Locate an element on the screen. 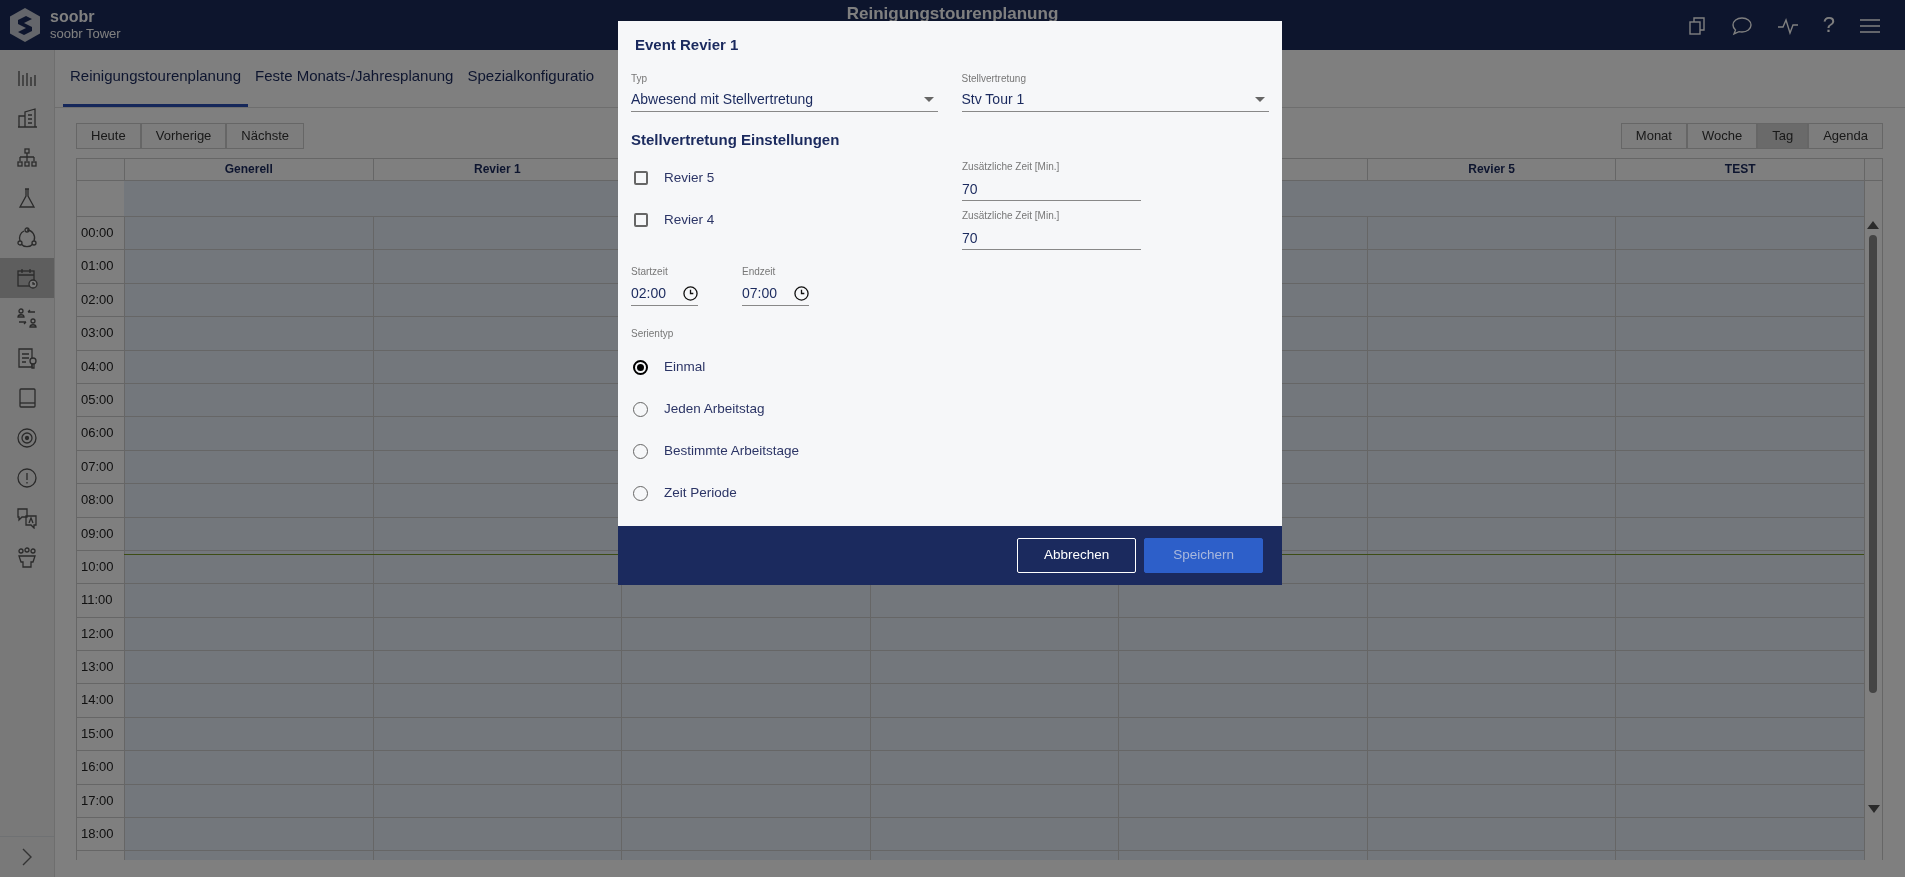 The image size is (1905, 877). radio-label: Zeit Periode is located at coordinates (700, 492).